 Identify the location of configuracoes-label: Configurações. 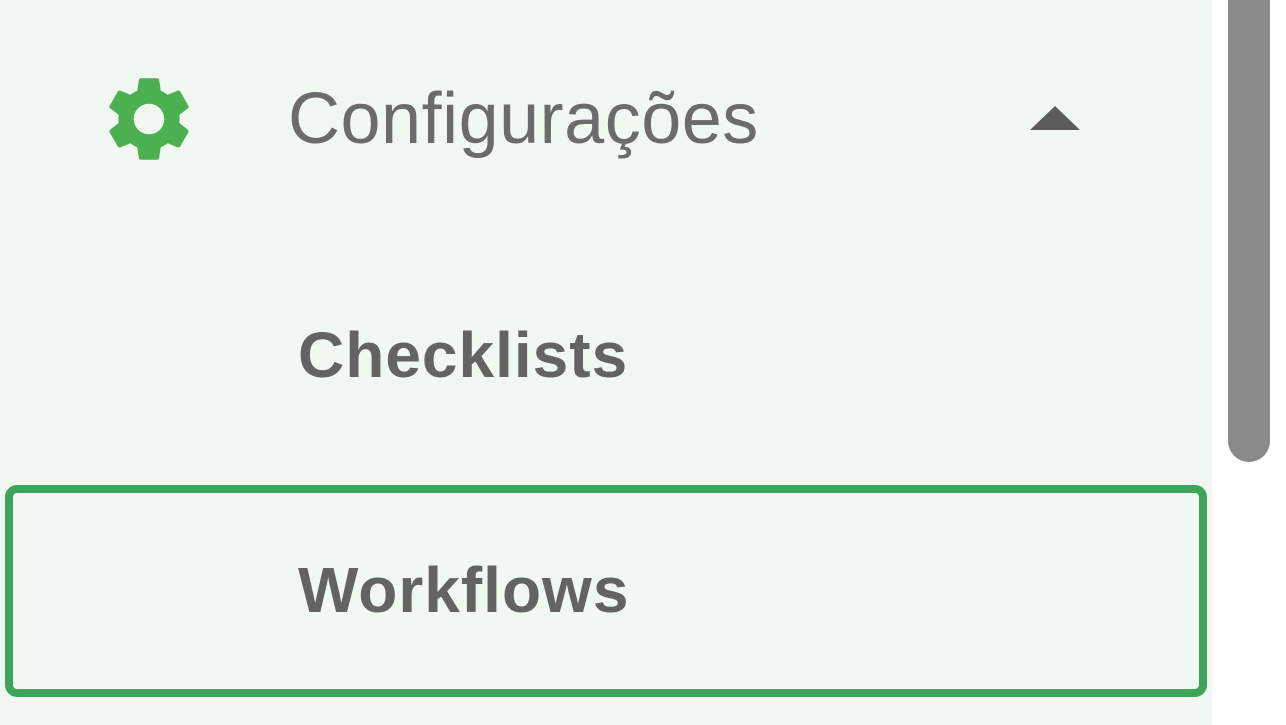
(523, 119).